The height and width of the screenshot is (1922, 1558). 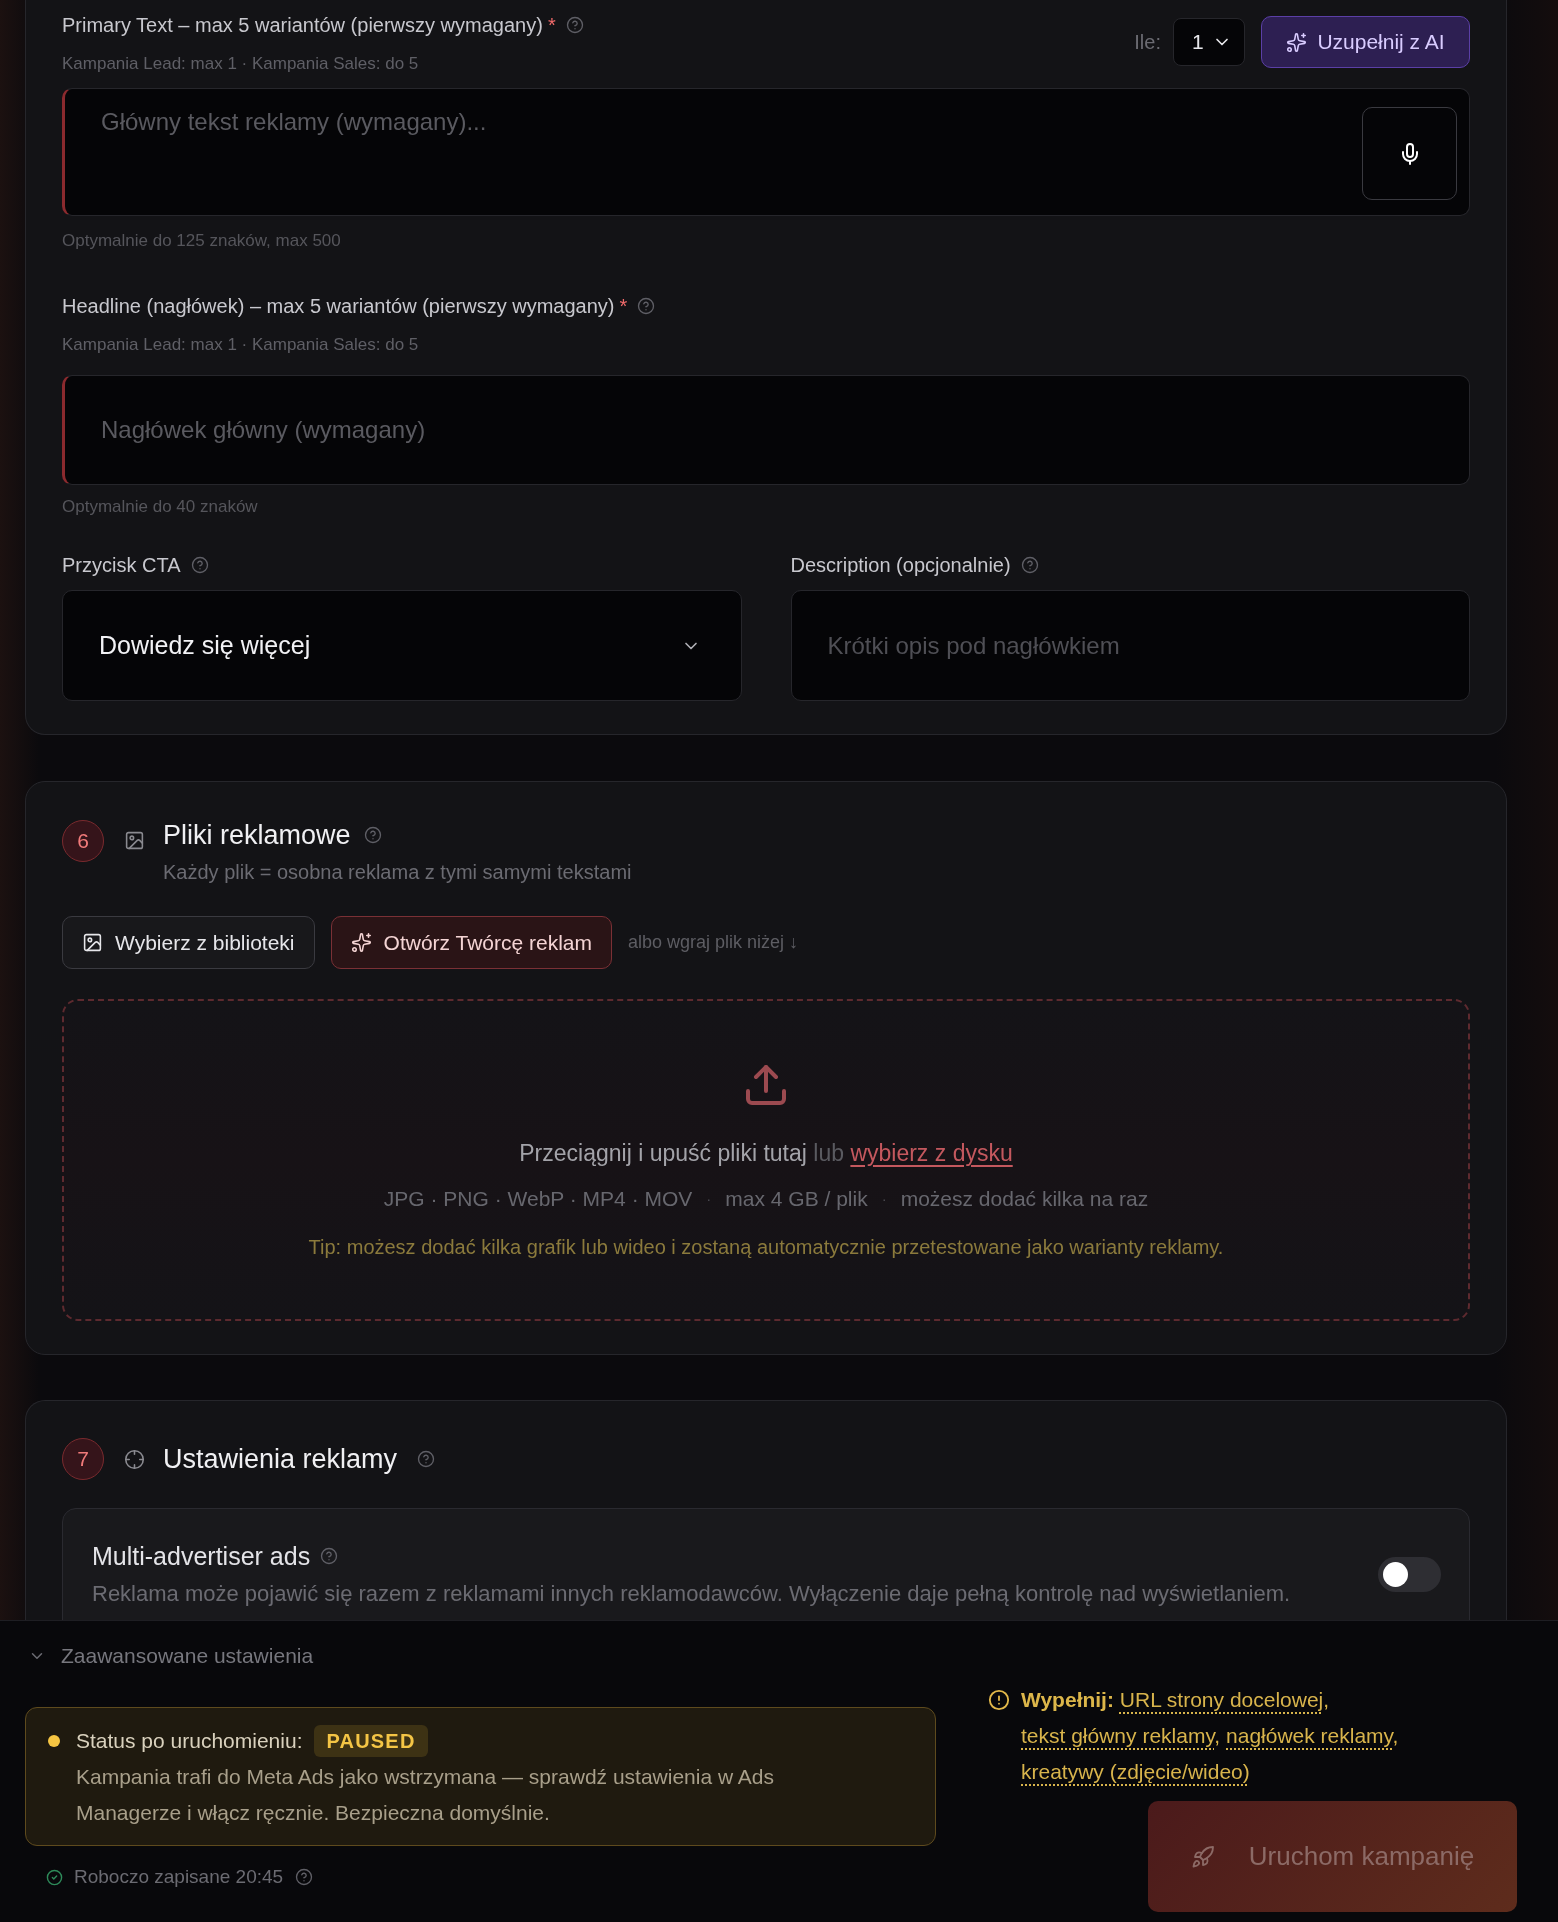 What do you see at coordinates (402, 645) in the screenshot?
I see `cta-select: Dowiedz się więcej` at bounding box center [402, 645].